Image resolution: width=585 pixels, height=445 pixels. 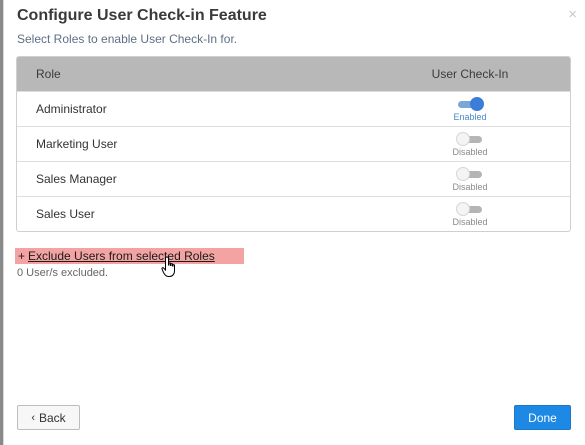 I want to click on exclude-users-link: + Exclude Users from selected Roles, so click(x=129, y=256).